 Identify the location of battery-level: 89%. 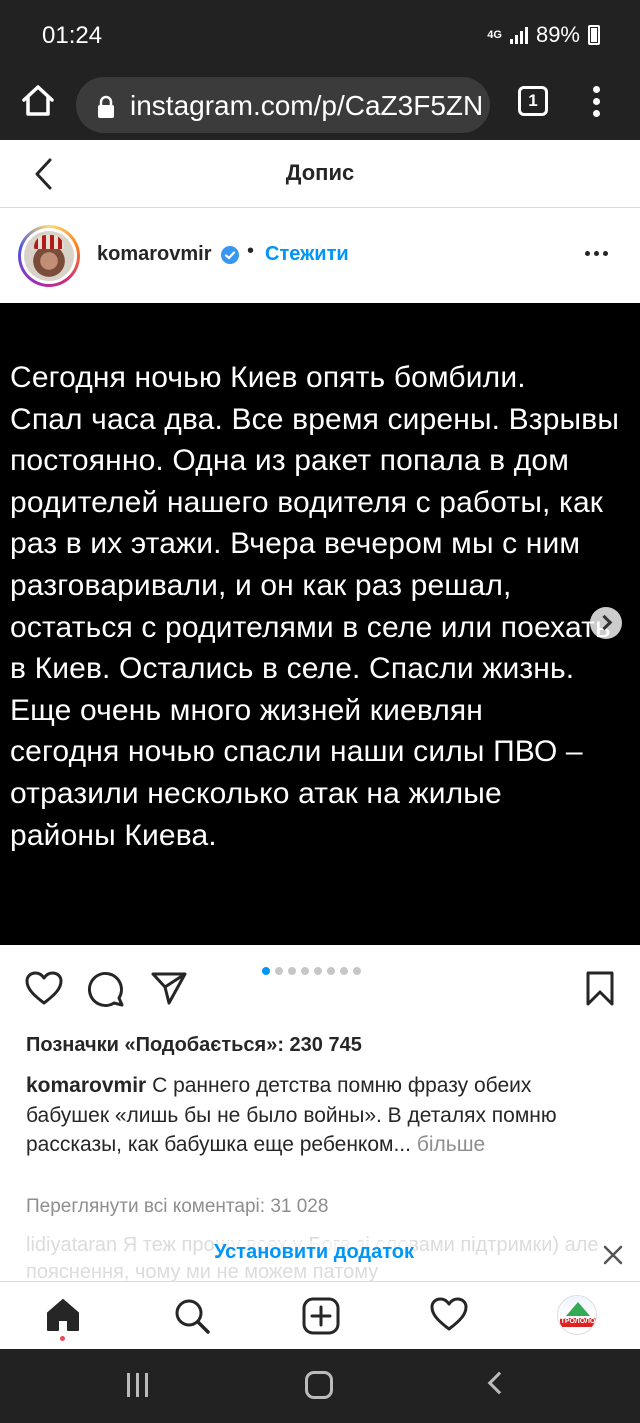
(557, 34).